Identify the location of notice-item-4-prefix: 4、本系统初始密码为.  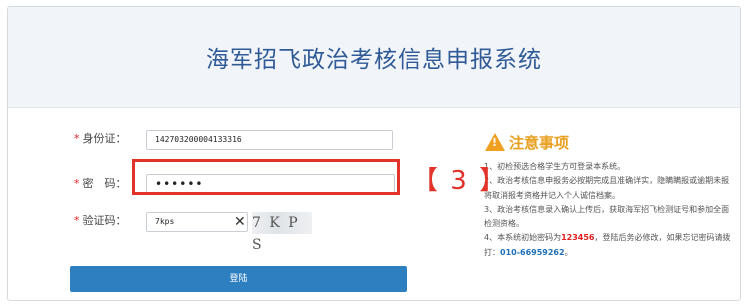
(523, 238).